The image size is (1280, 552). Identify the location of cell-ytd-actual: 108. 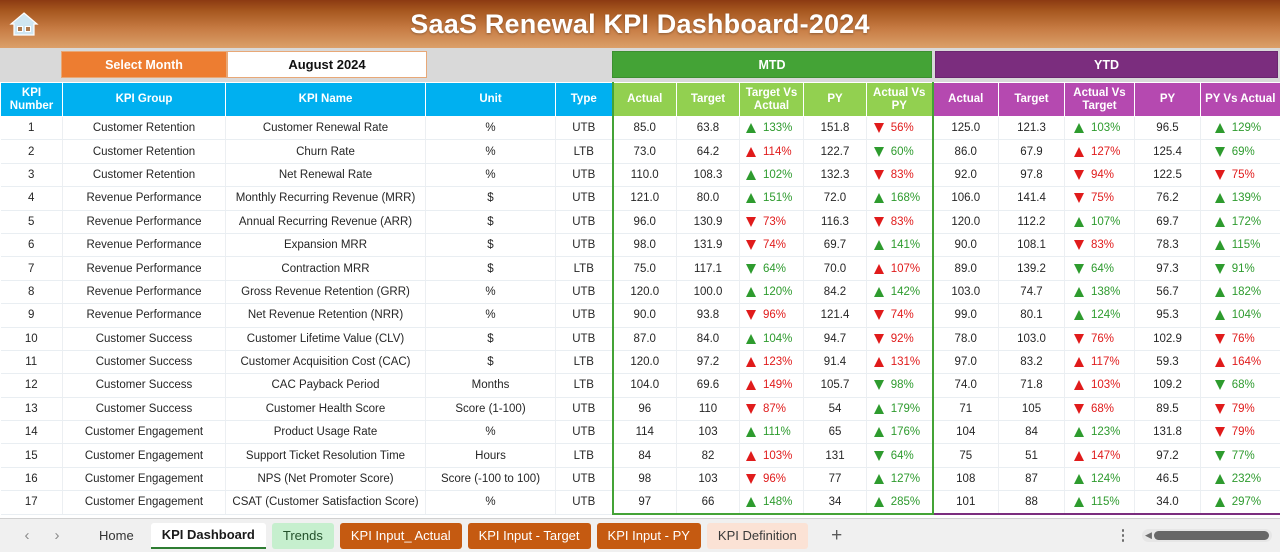
(965, 479).